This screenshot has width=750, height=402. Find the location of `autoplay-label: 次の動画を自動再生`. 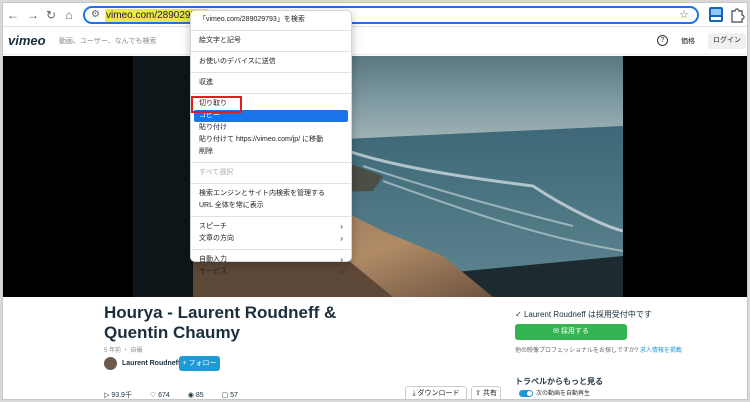

autoplay-label: 次の動画を自動再生 is located at coordinates (563, 394).